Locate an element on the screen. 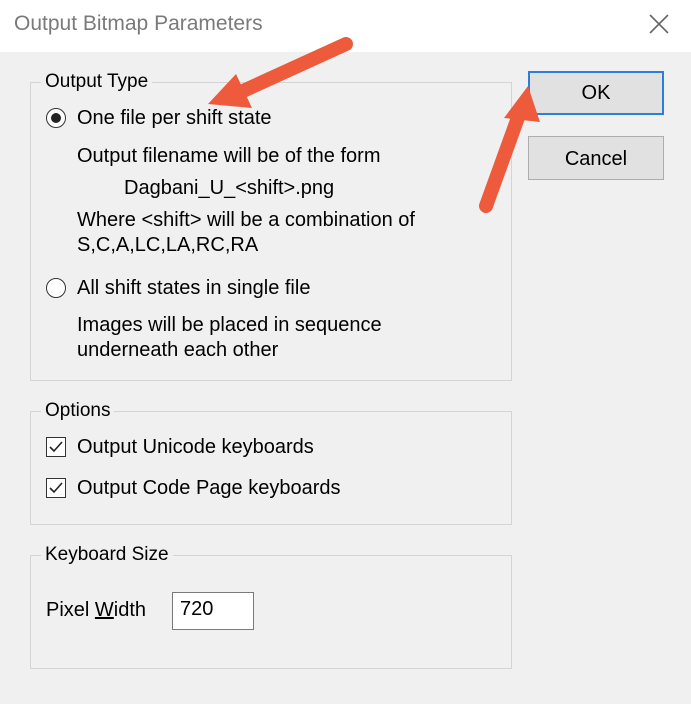 The image size is (691, 704). annotation-arrow-icon is located at coordinates (374, 125).